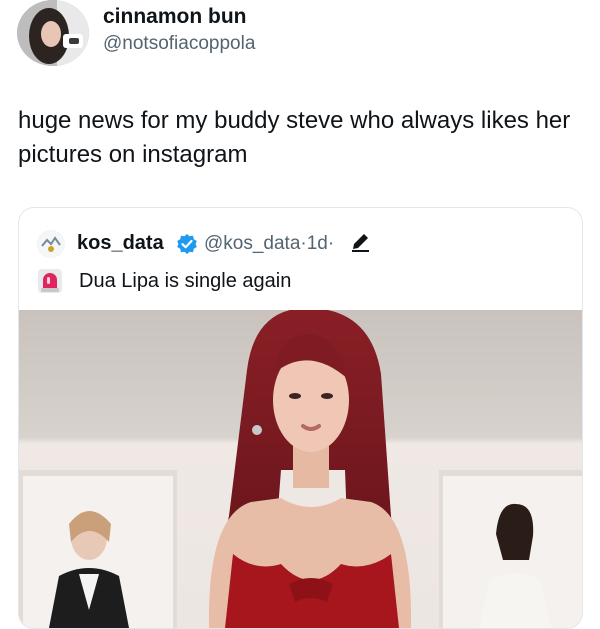 The image size is (600, 629). Describe the element at coordinates (187, 244) in the screenshot. I see `verified-badge-icon` at that location.